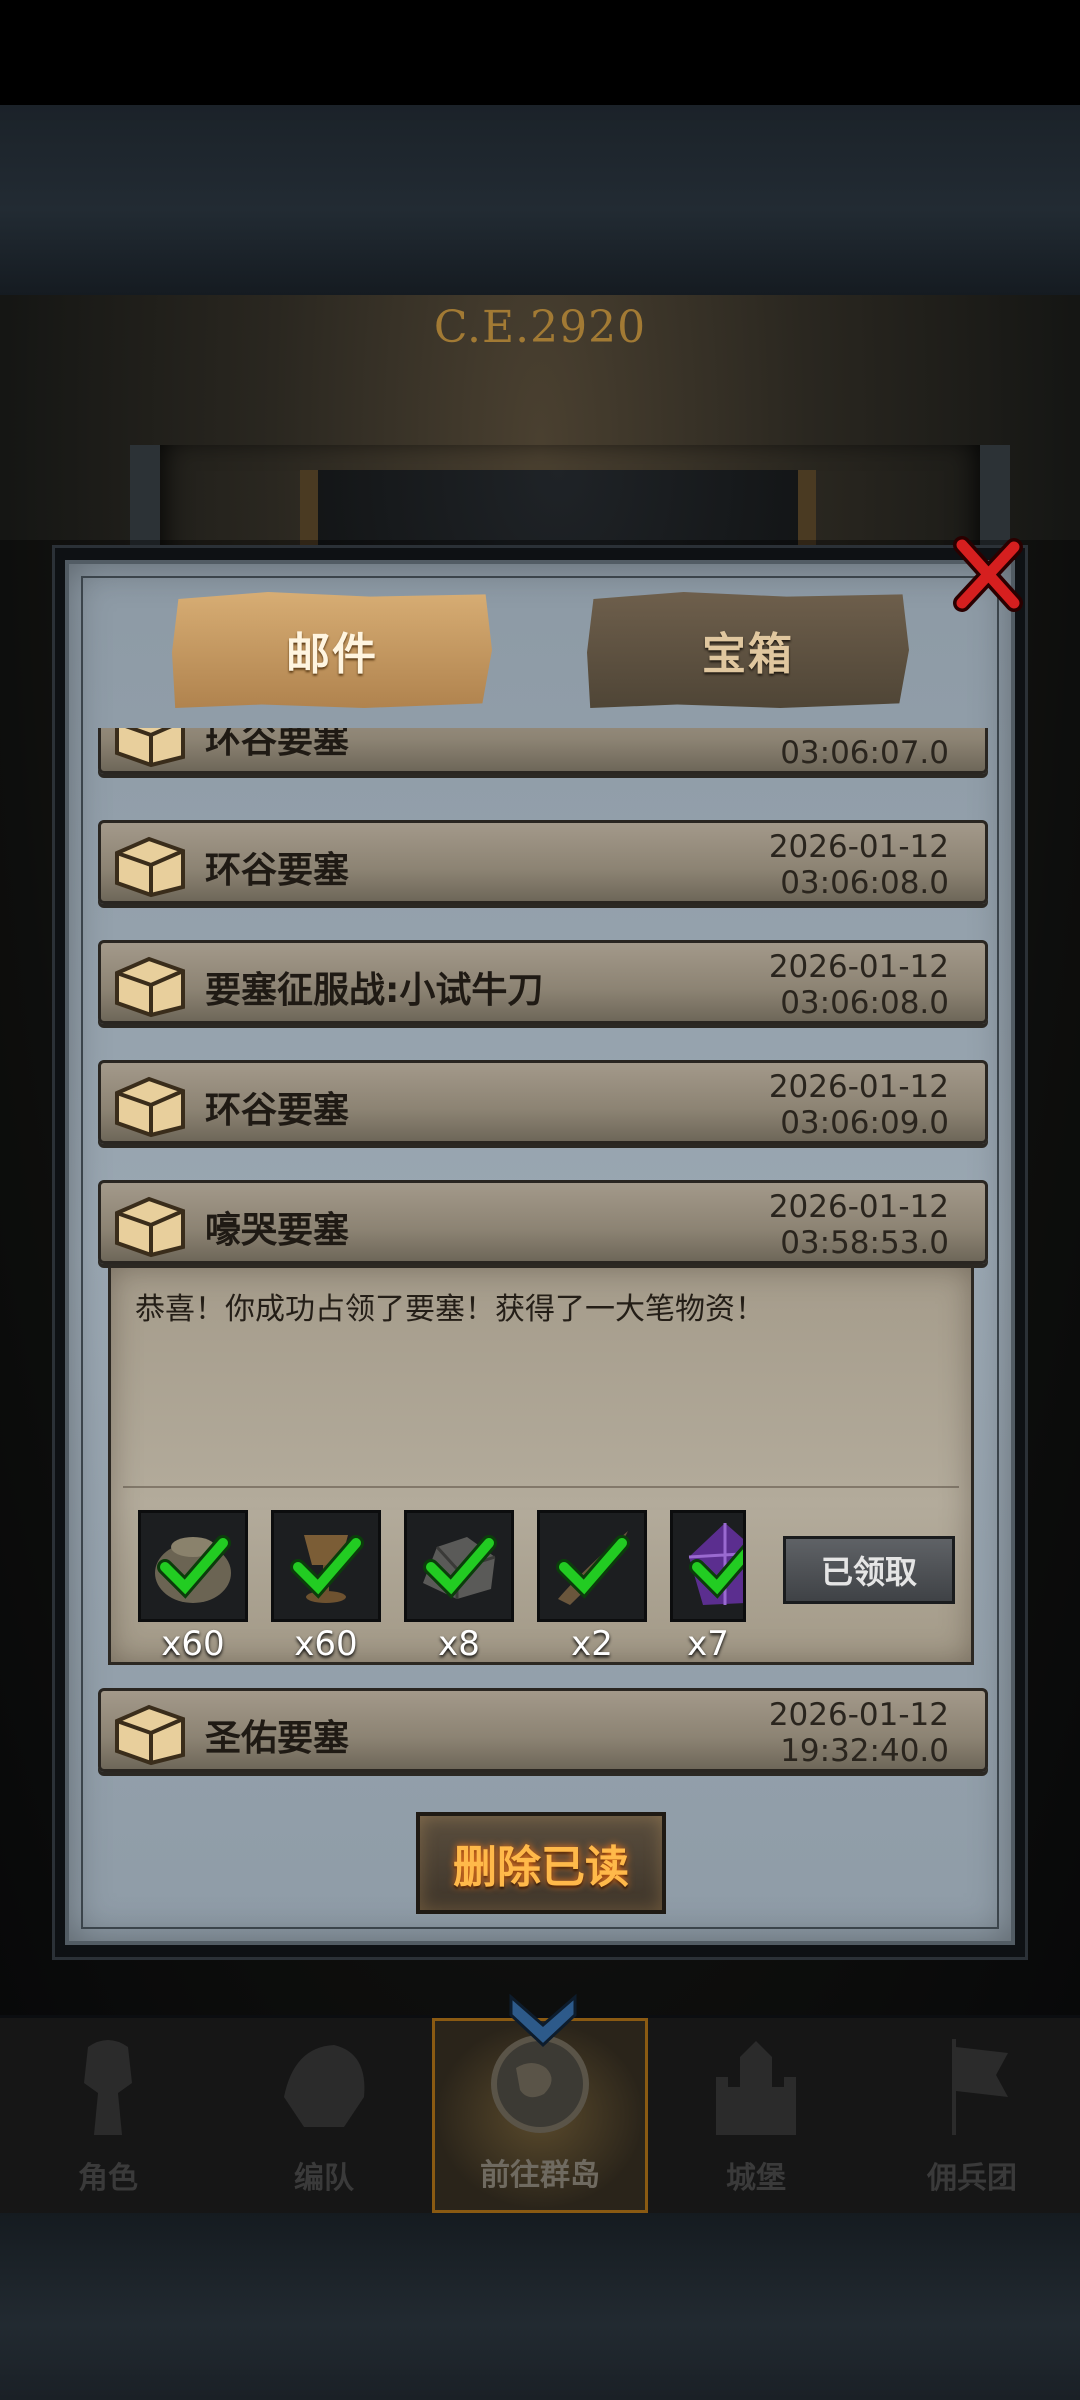 The image size is (1080, 2400). What do you see at coordinates (324, 2086) in the screenshot?
I see `helmet-icon` at bounding box center [324, 2086].